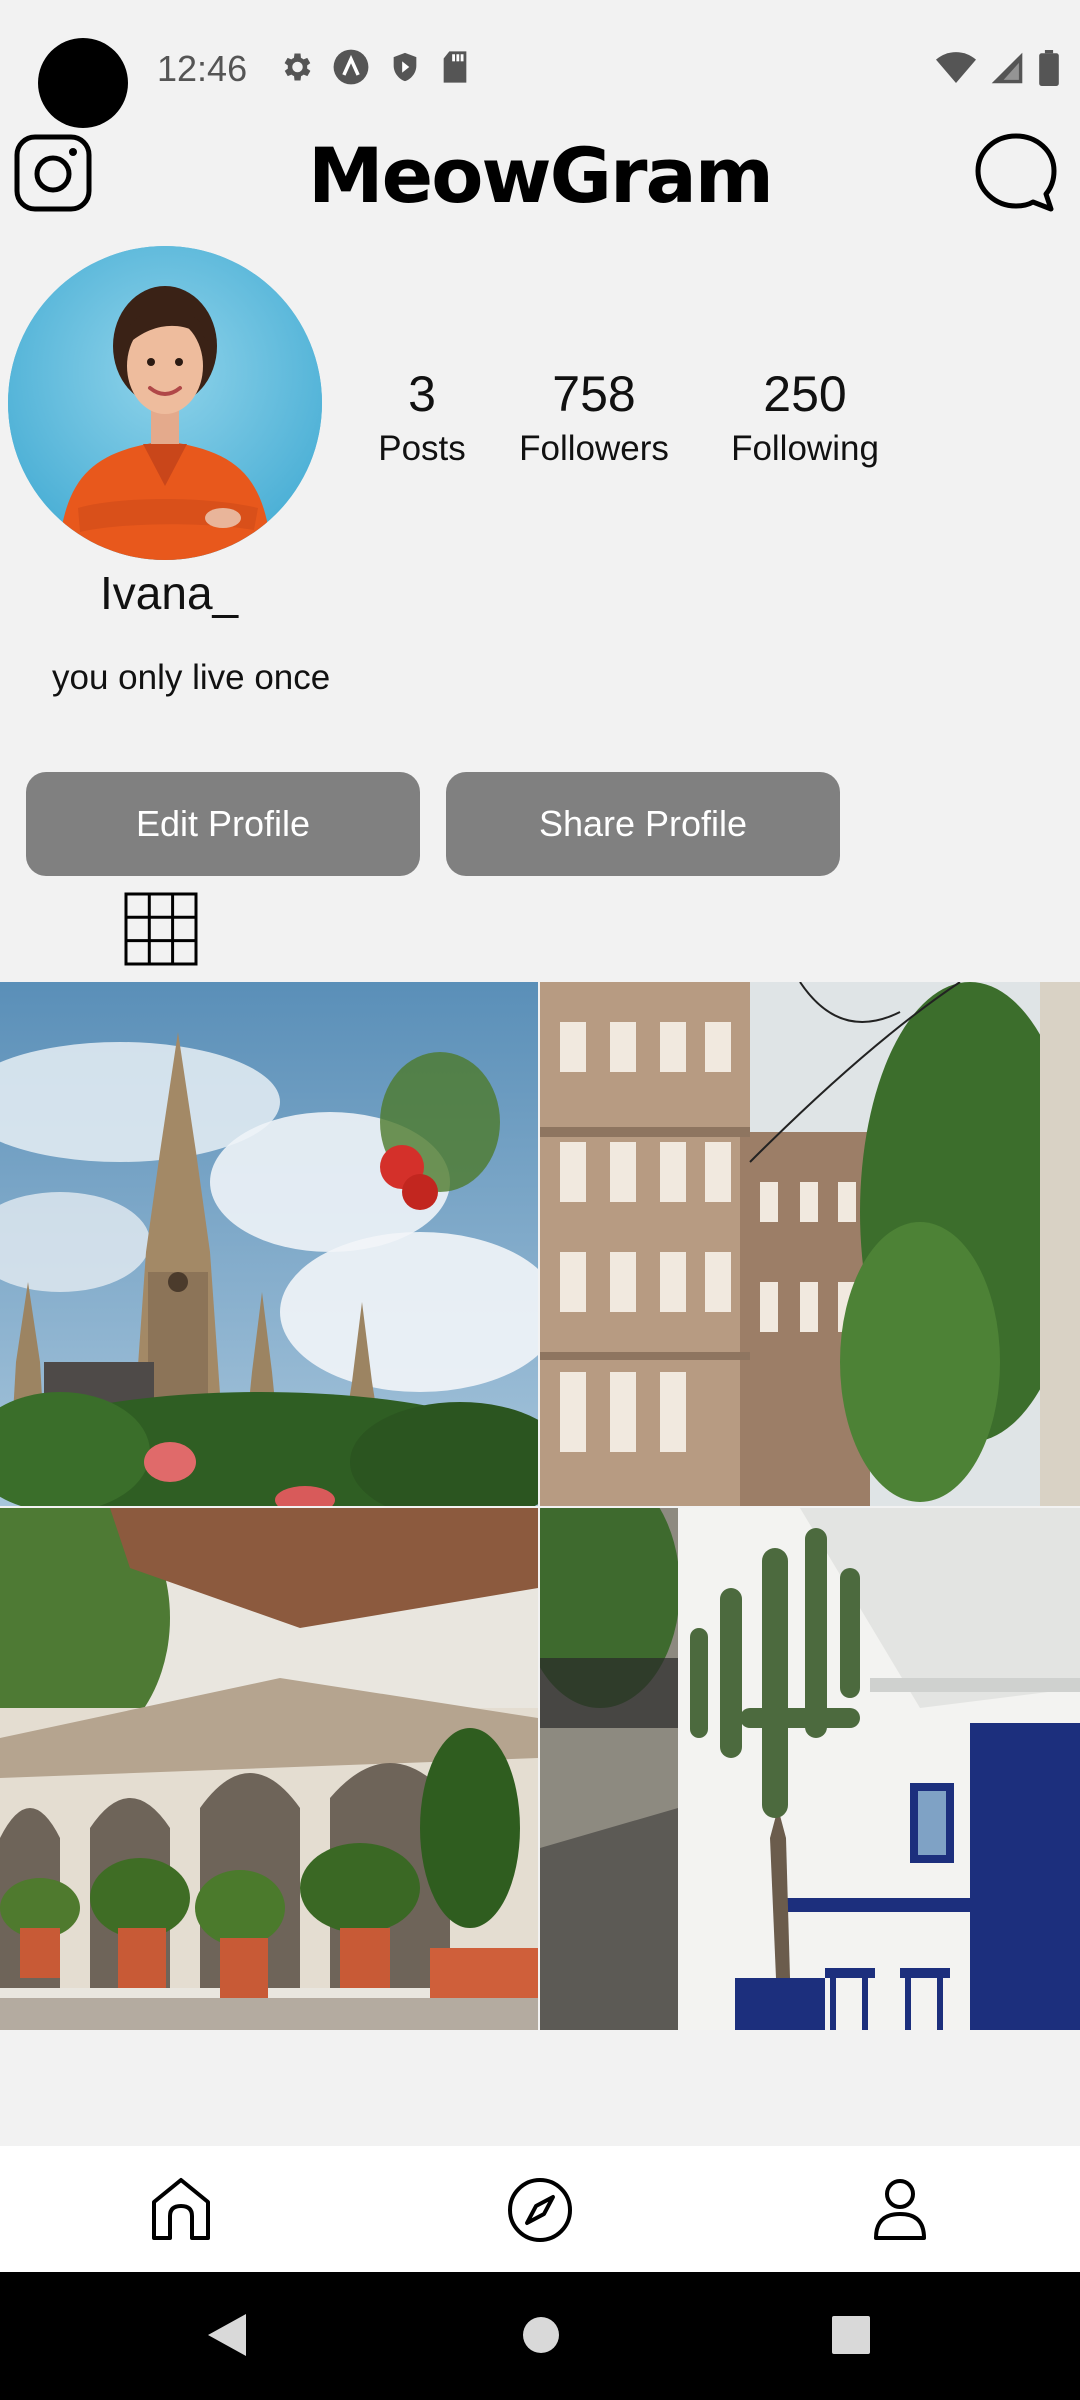 This screenshot has height=2400, width=1080. I want to click on profile-stats: 3 Posts 758 Followers 250 Following, so click(635, 417).